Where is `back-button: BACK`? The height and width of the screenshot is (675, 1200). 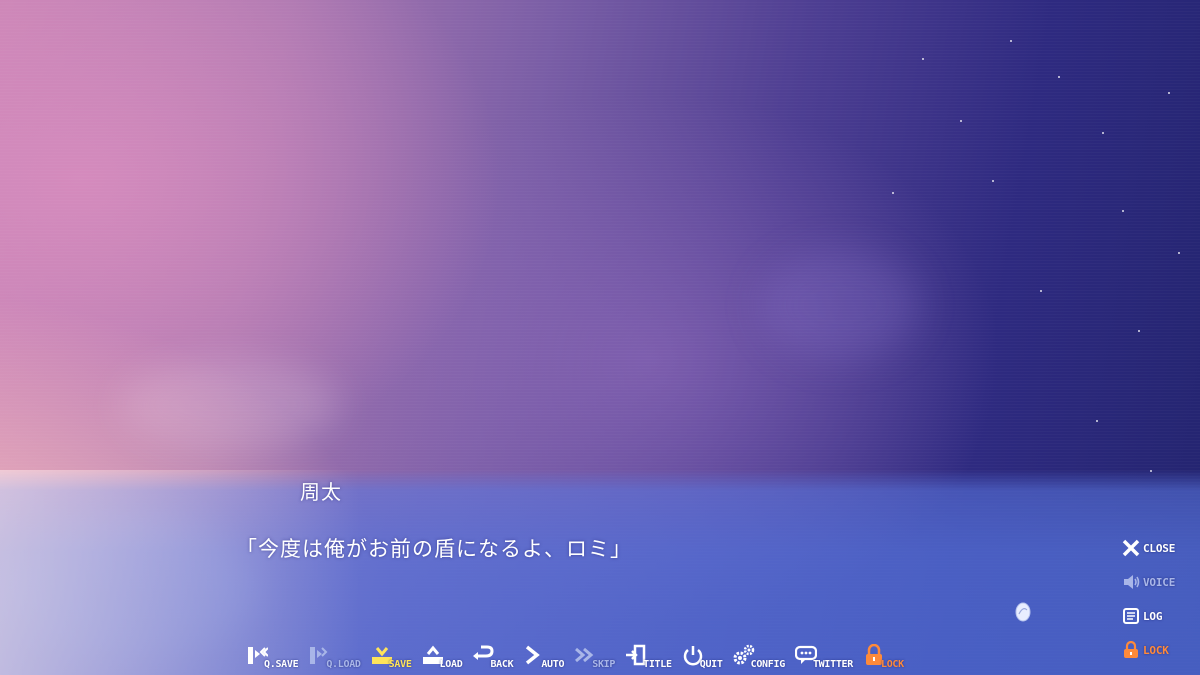
back-button: BACK is located at coordinates (493, 656).